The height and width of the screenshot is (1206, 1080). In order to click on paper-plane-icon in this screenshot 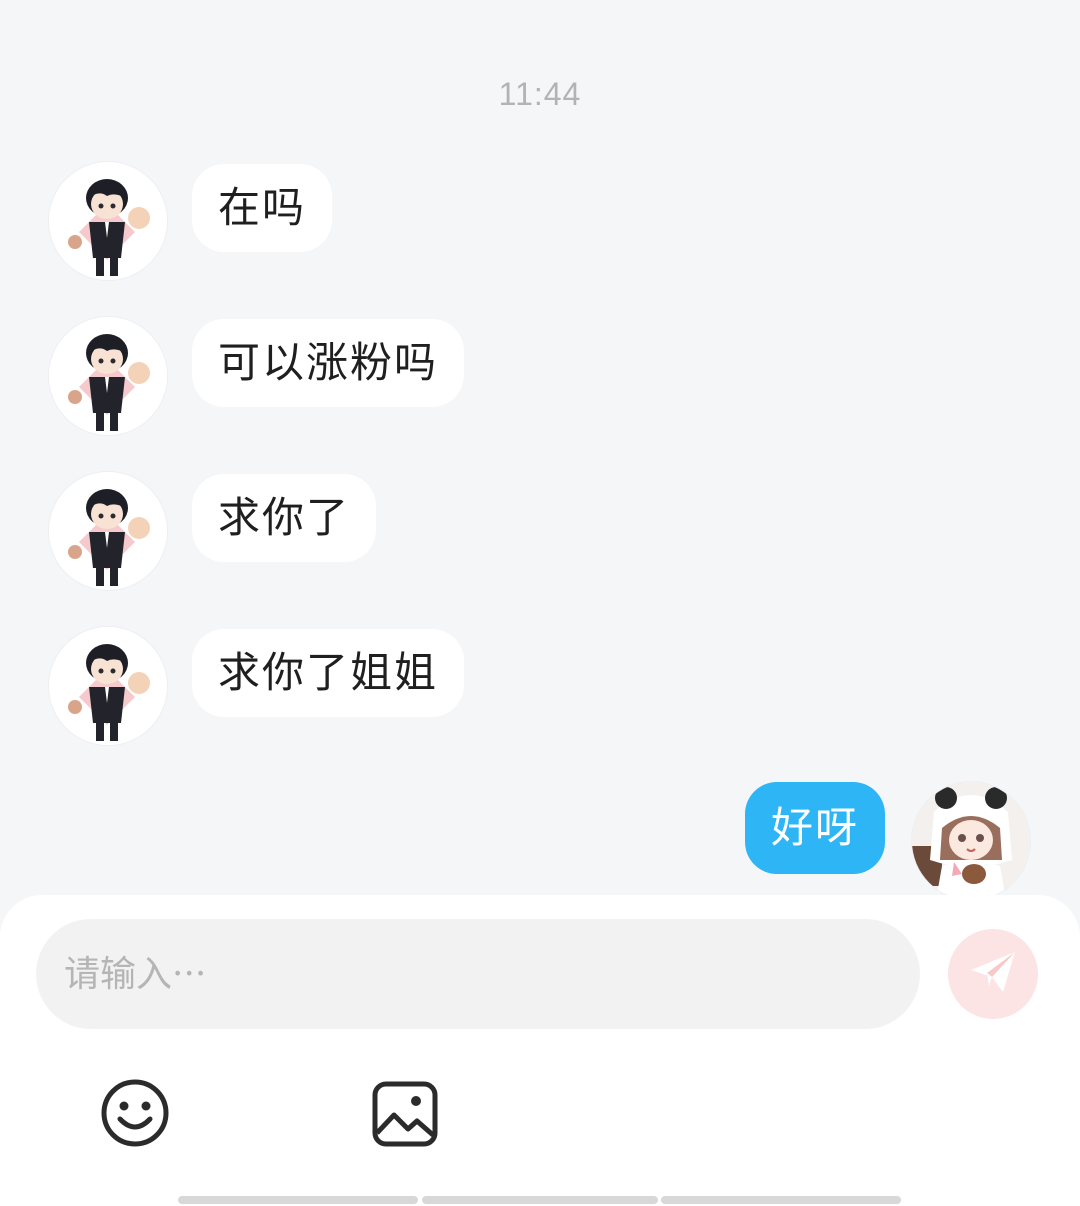, I will do `click(993, 974)`.